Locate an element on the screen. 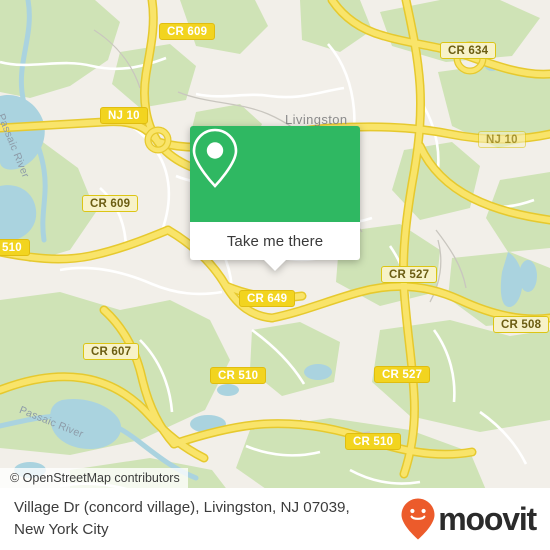 This screenshot has width=550, height=550. road-shield-cr-527-north: CR 527 is located at coordinates (409, 274).